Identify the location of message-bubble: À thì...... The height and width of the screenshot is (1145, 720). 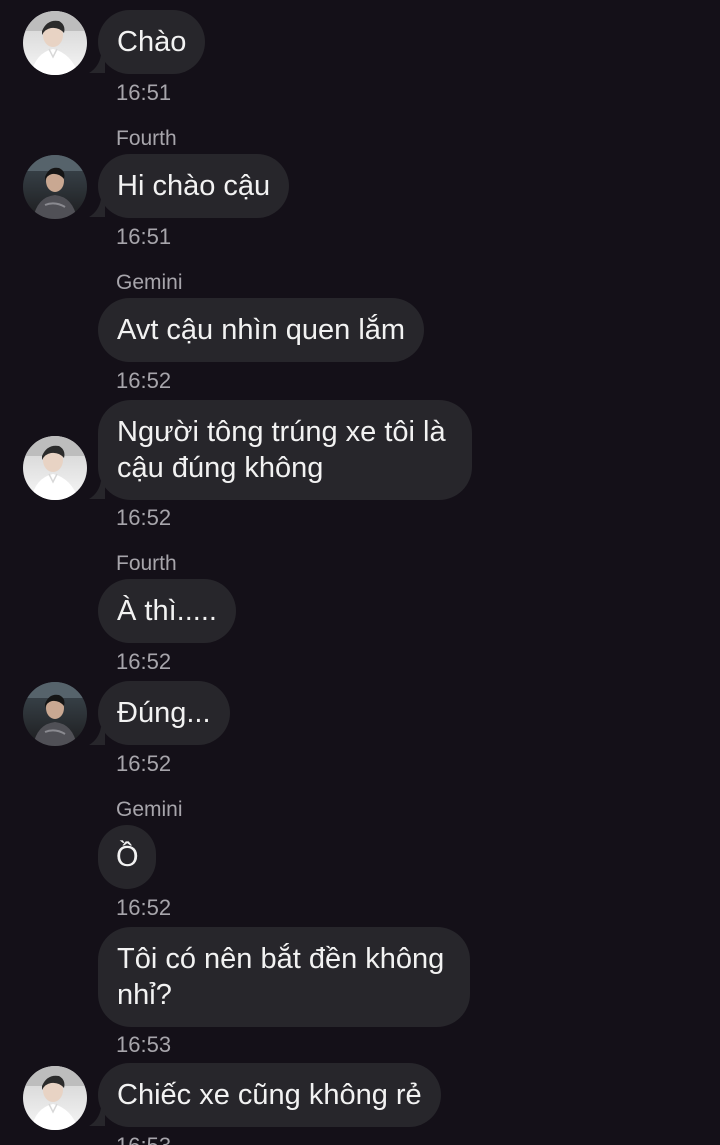
(167, 611).